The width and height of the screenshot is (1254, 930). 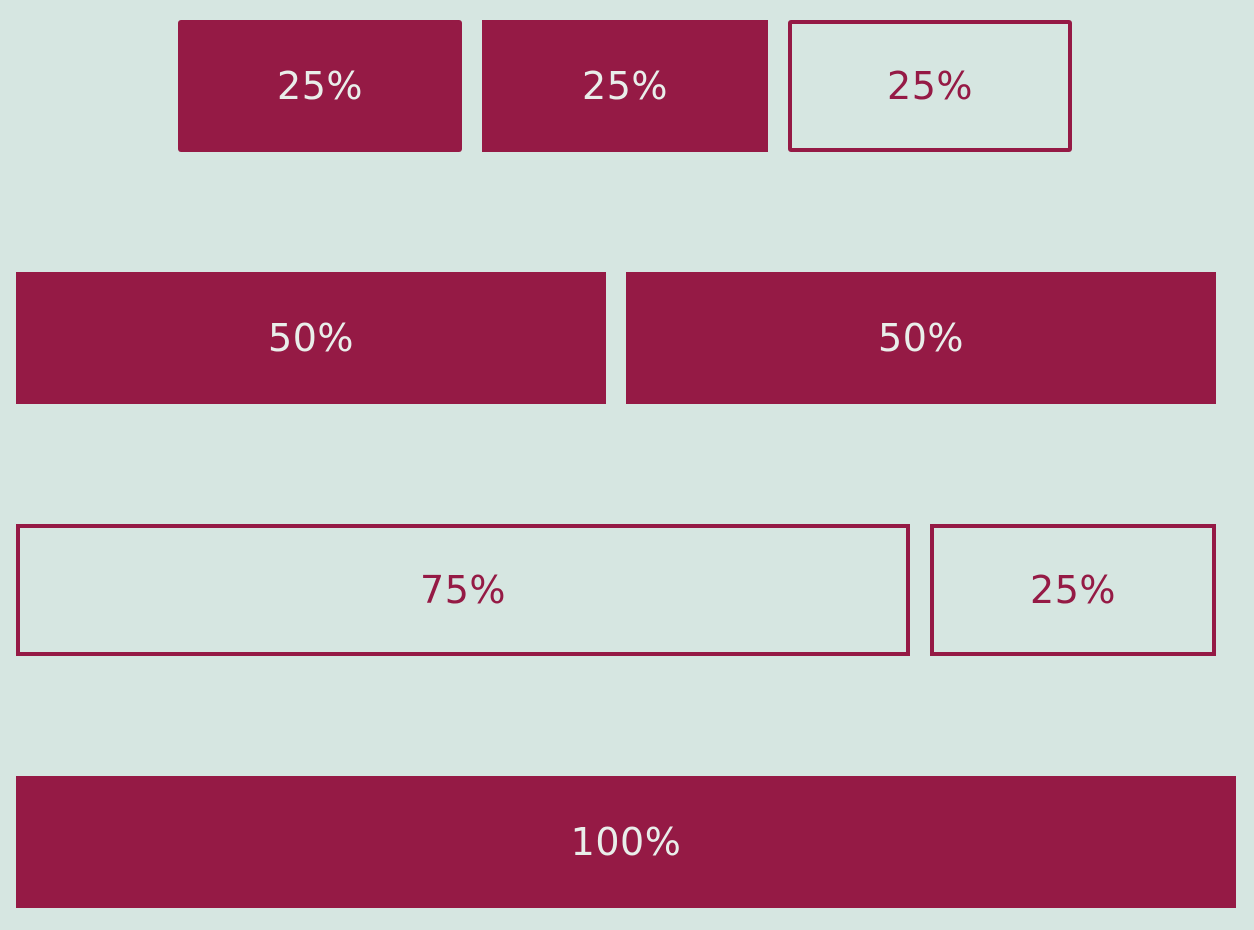 I want to click on width-75-outline-button: 75%, so click(x=463, y=590).